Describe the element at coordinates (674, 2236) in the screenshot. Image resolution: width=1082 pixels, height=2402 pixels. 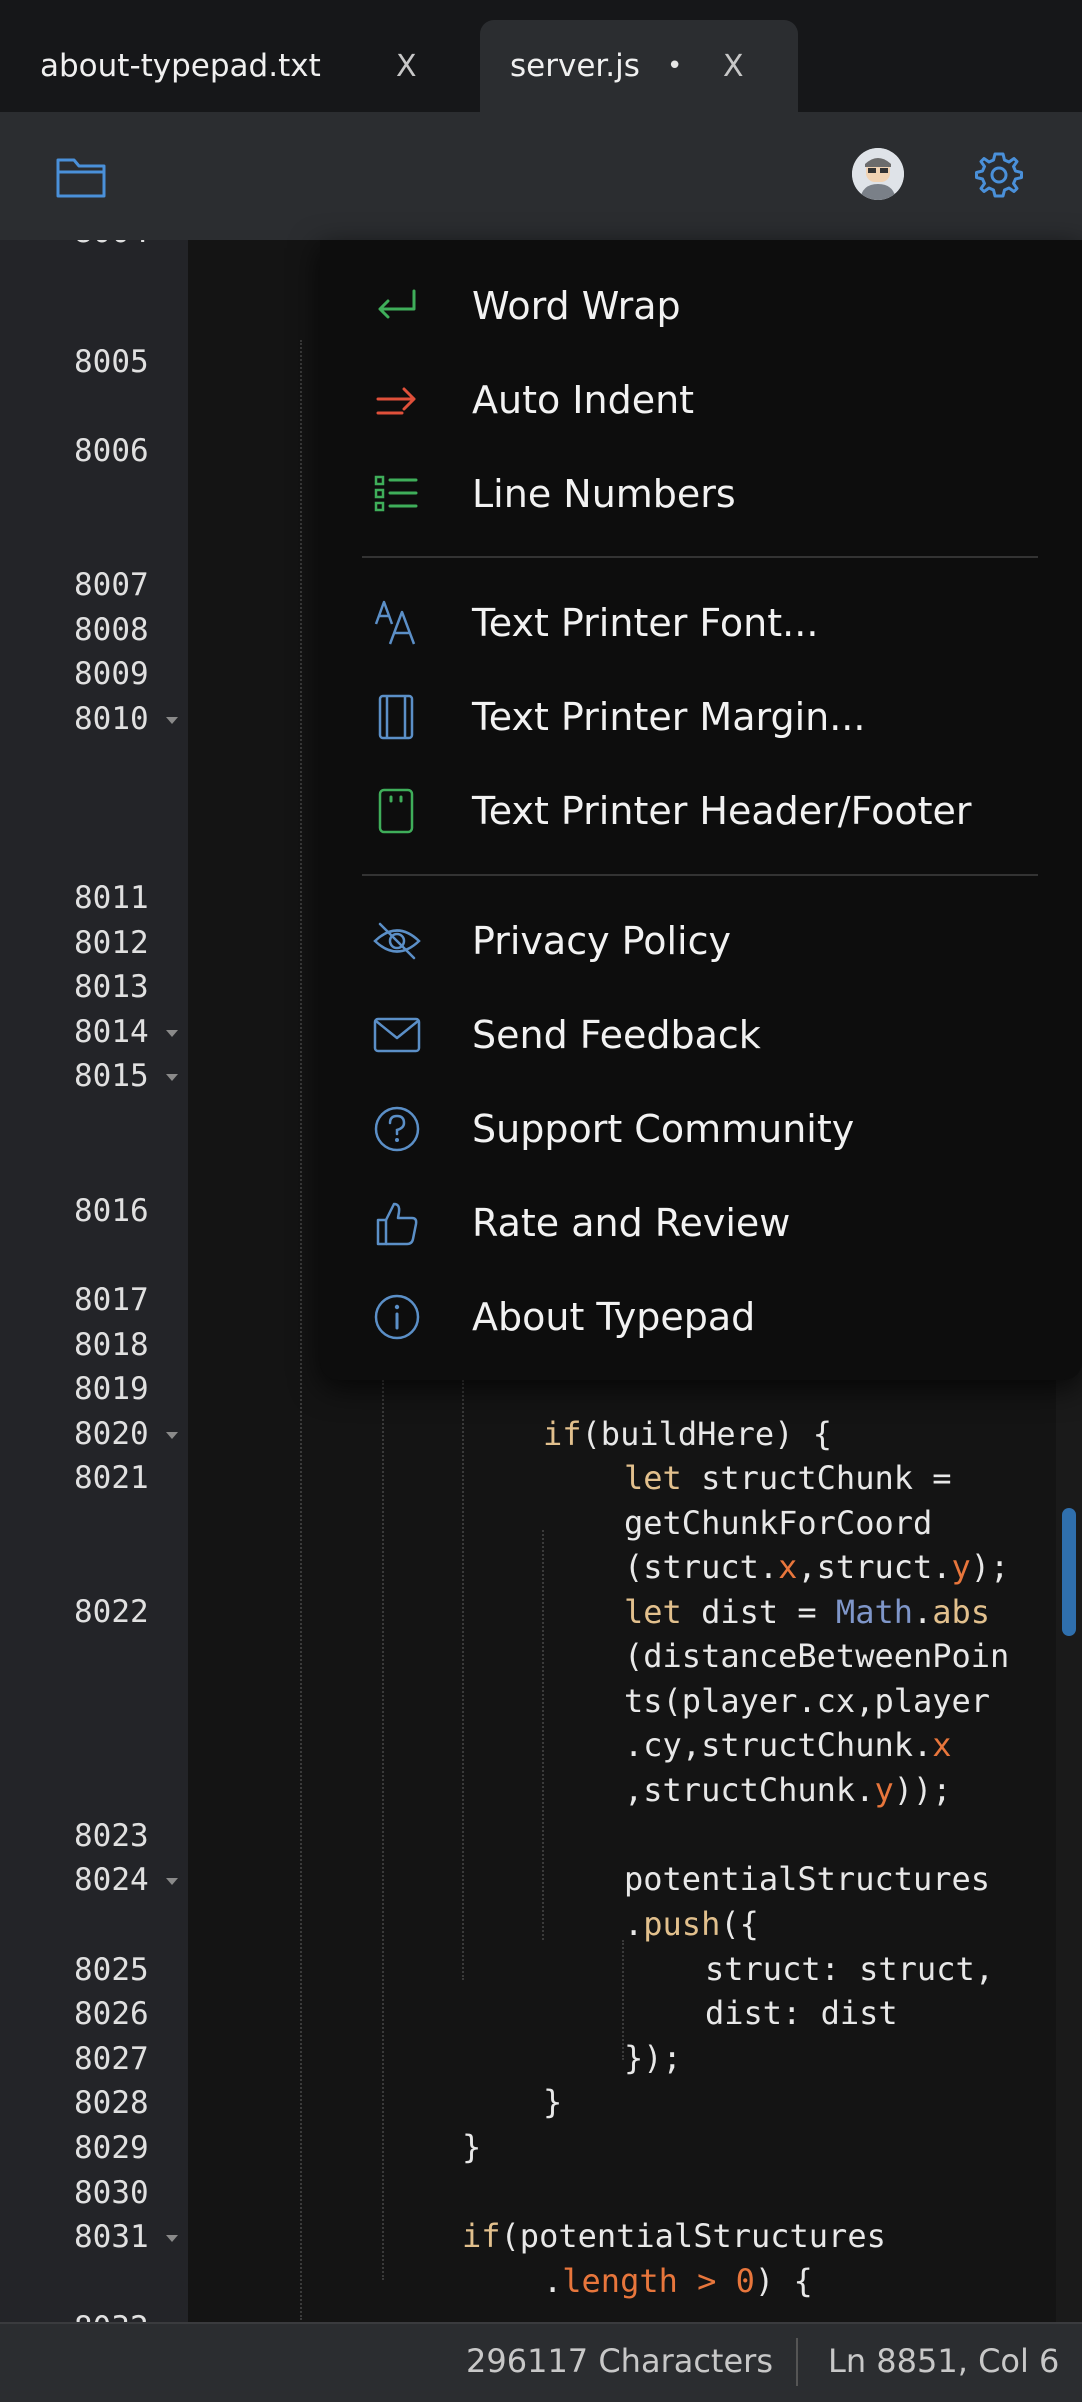
I see `code-line: if(potentialStructures` at that location.